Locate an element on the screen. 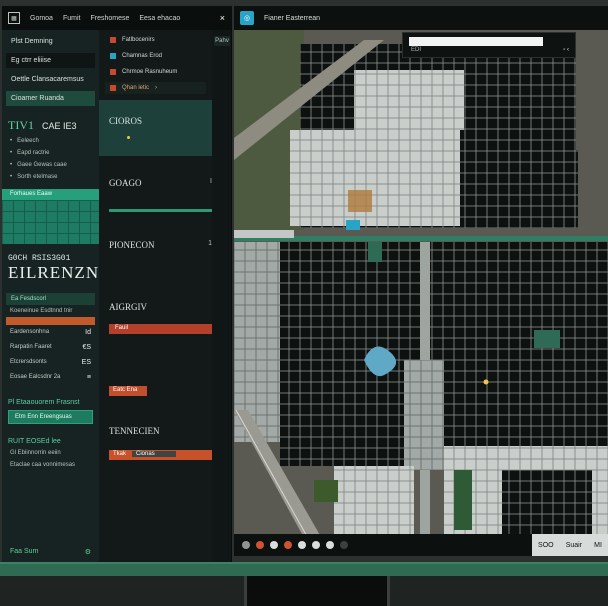 The image size is (608, 606). menu-item: Fatlbocenirs is located at coordinates (155, 40).